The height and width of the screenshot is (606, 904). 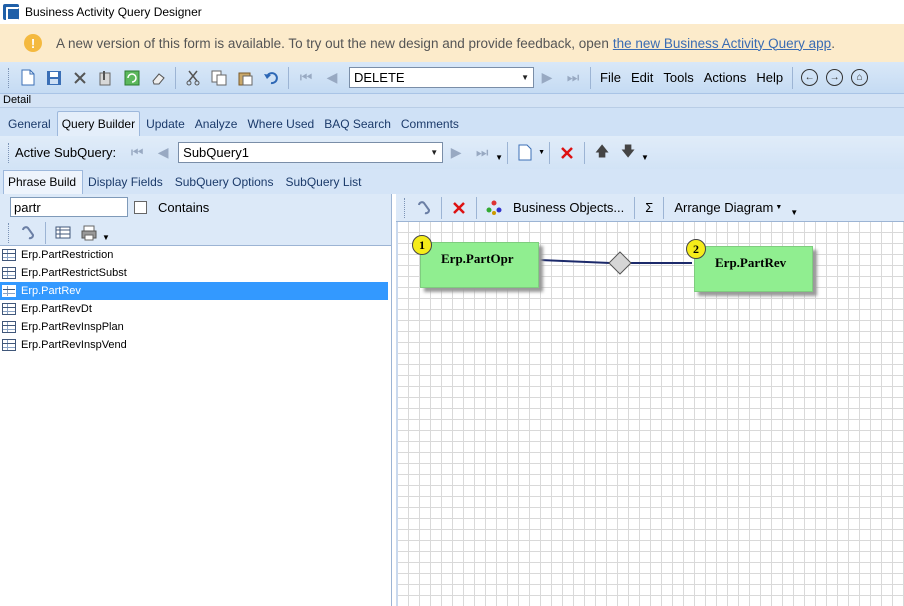 I want to click on menu-help: Help, so click(x=769, y=77).